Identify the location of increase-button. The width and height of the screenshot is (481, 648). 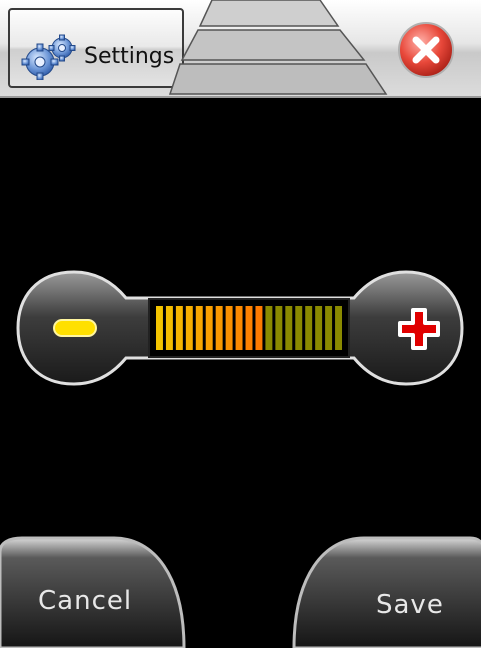
(419, 329).